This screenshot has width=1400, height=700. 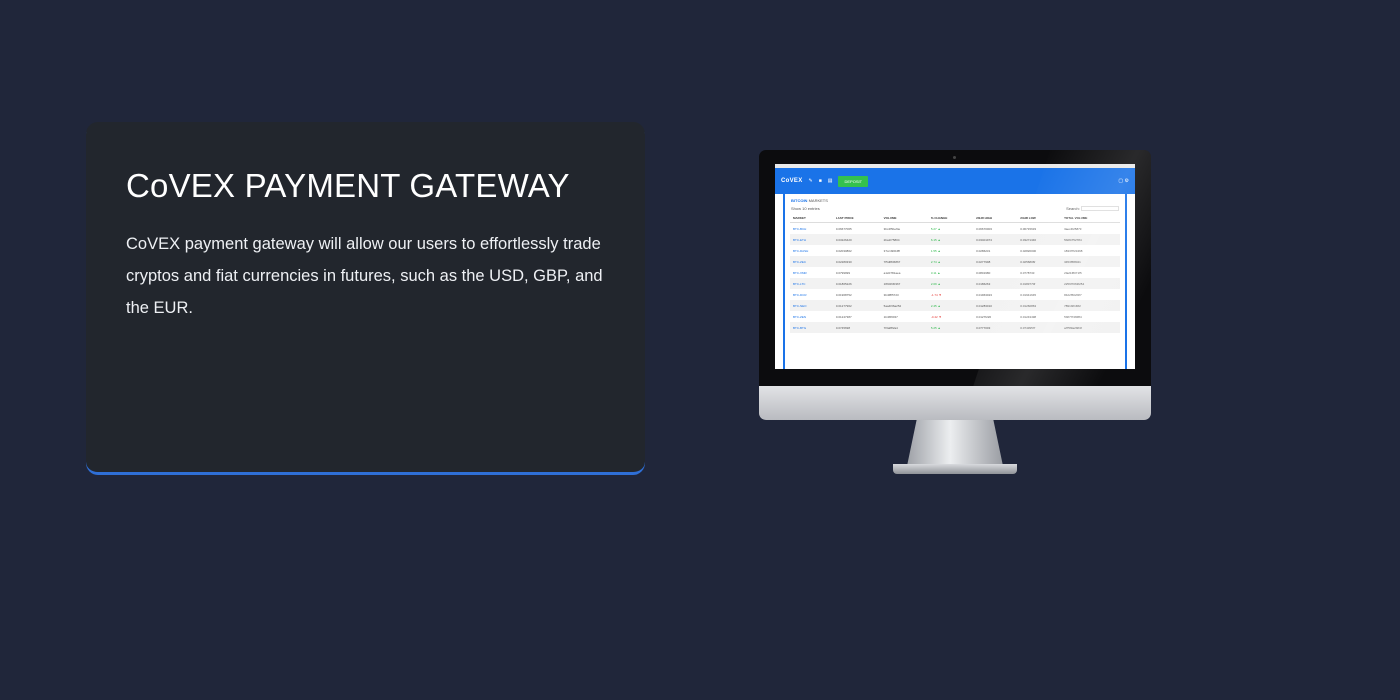 I want to click on change-value: -0.42, so click(x=934, y=316).